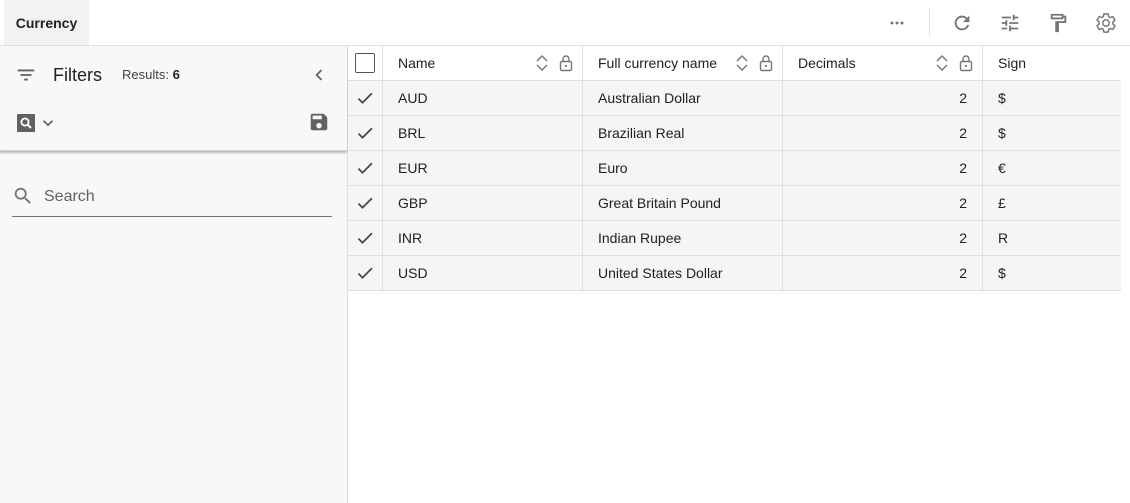 This screenshot has width=1130, height=503. I want to click on collapse-sidebar-button, so click(319, 75).